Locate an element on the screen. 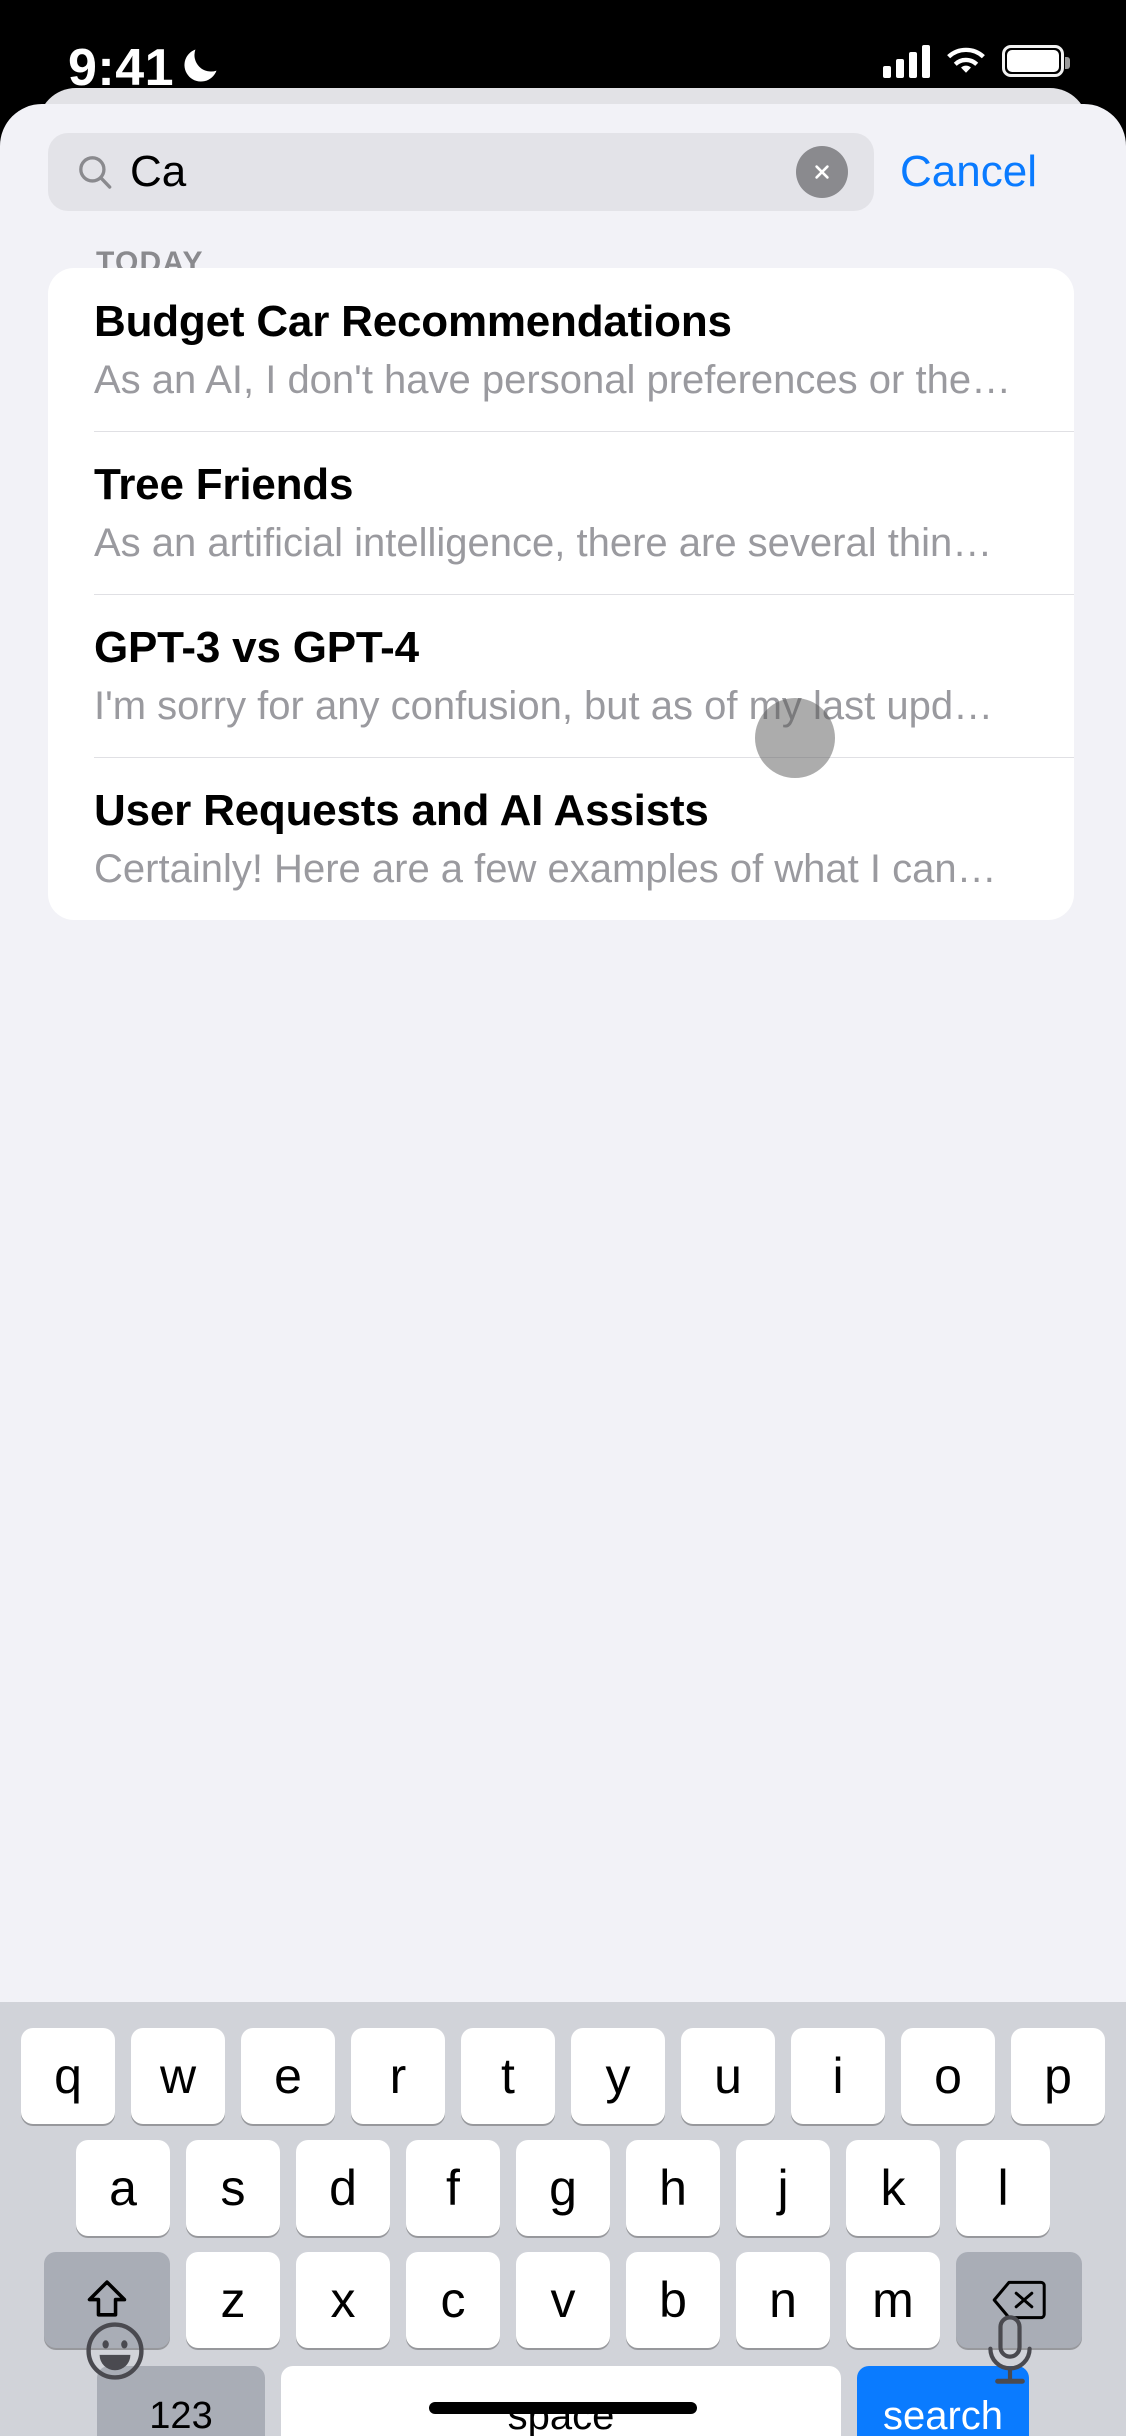 The height and width of the screenshot is (2436, 1126). key-y: y is located at coordinates (618, 2076).